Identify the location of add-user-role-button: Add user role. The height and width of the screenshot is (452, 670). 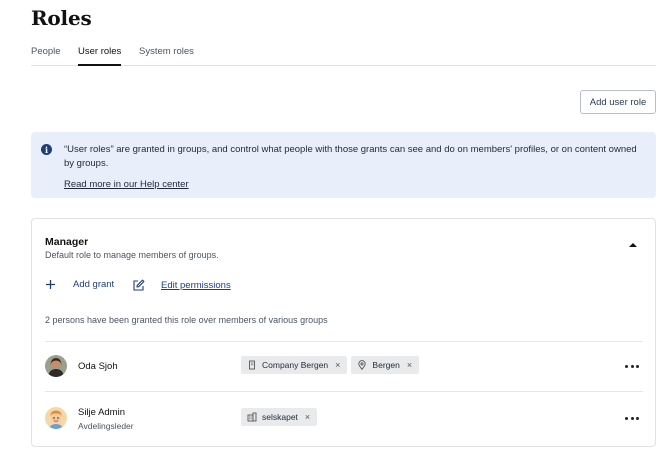
(618, 102).